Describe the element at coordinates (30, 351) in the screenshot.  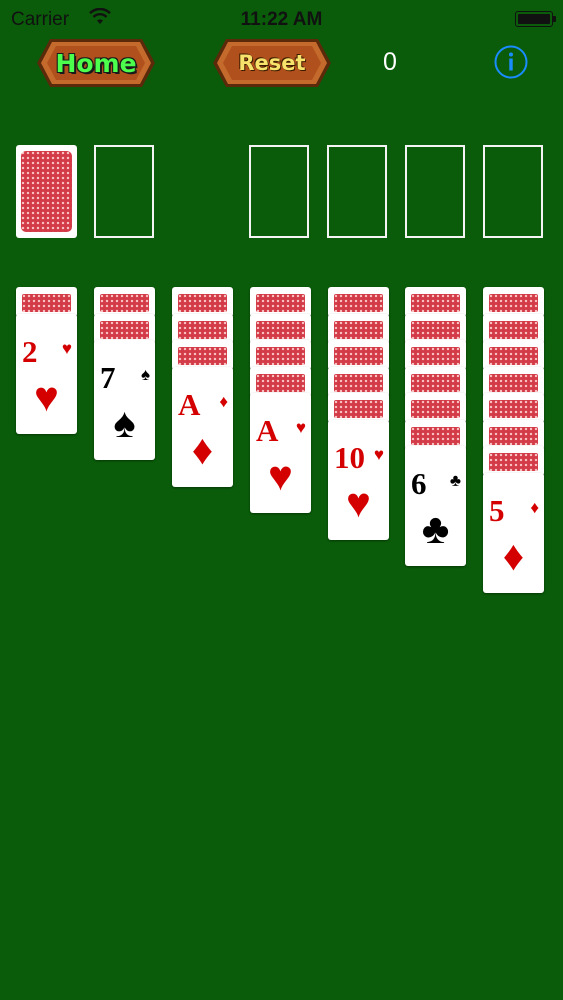
I see `card-rank: 2` at that location.